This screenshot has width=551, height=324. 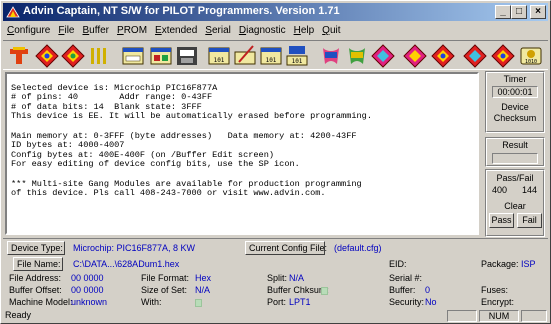 What do you see at coordinates (13, 12) in the screenshot?
I see `app-icon` at bounding box center [13, 12].